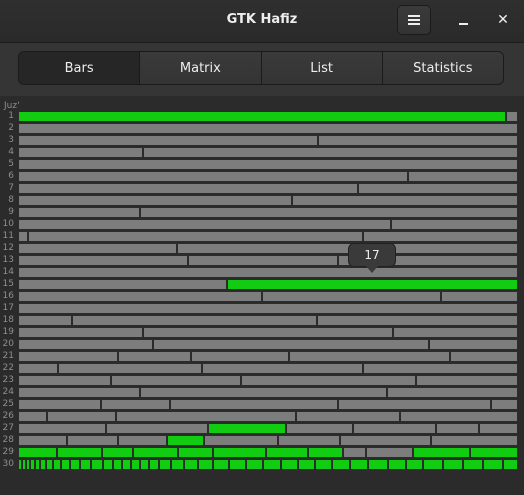  I want to click on close-button: ✕, so click(503, 20).